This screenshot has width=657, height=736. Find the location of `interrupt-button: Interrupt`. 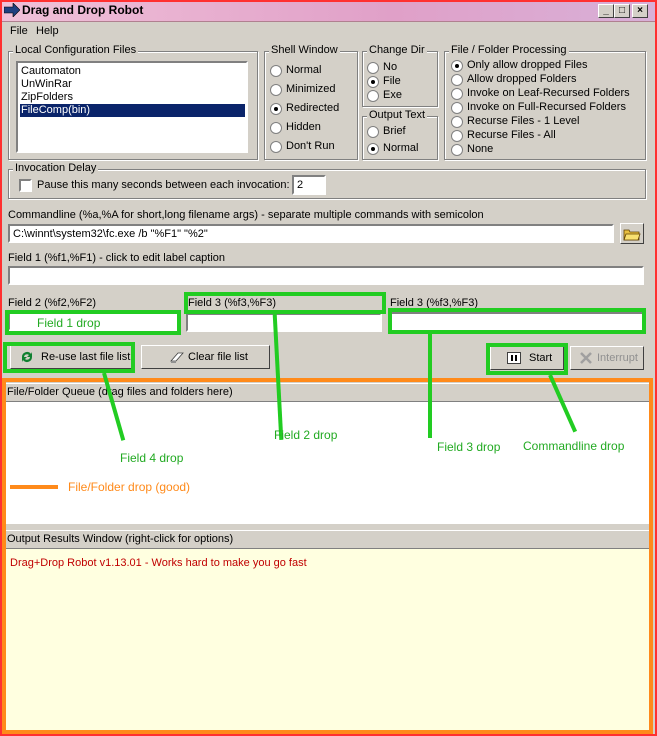

interrupt-button: Interrupt is located at coordinates (607, 358).